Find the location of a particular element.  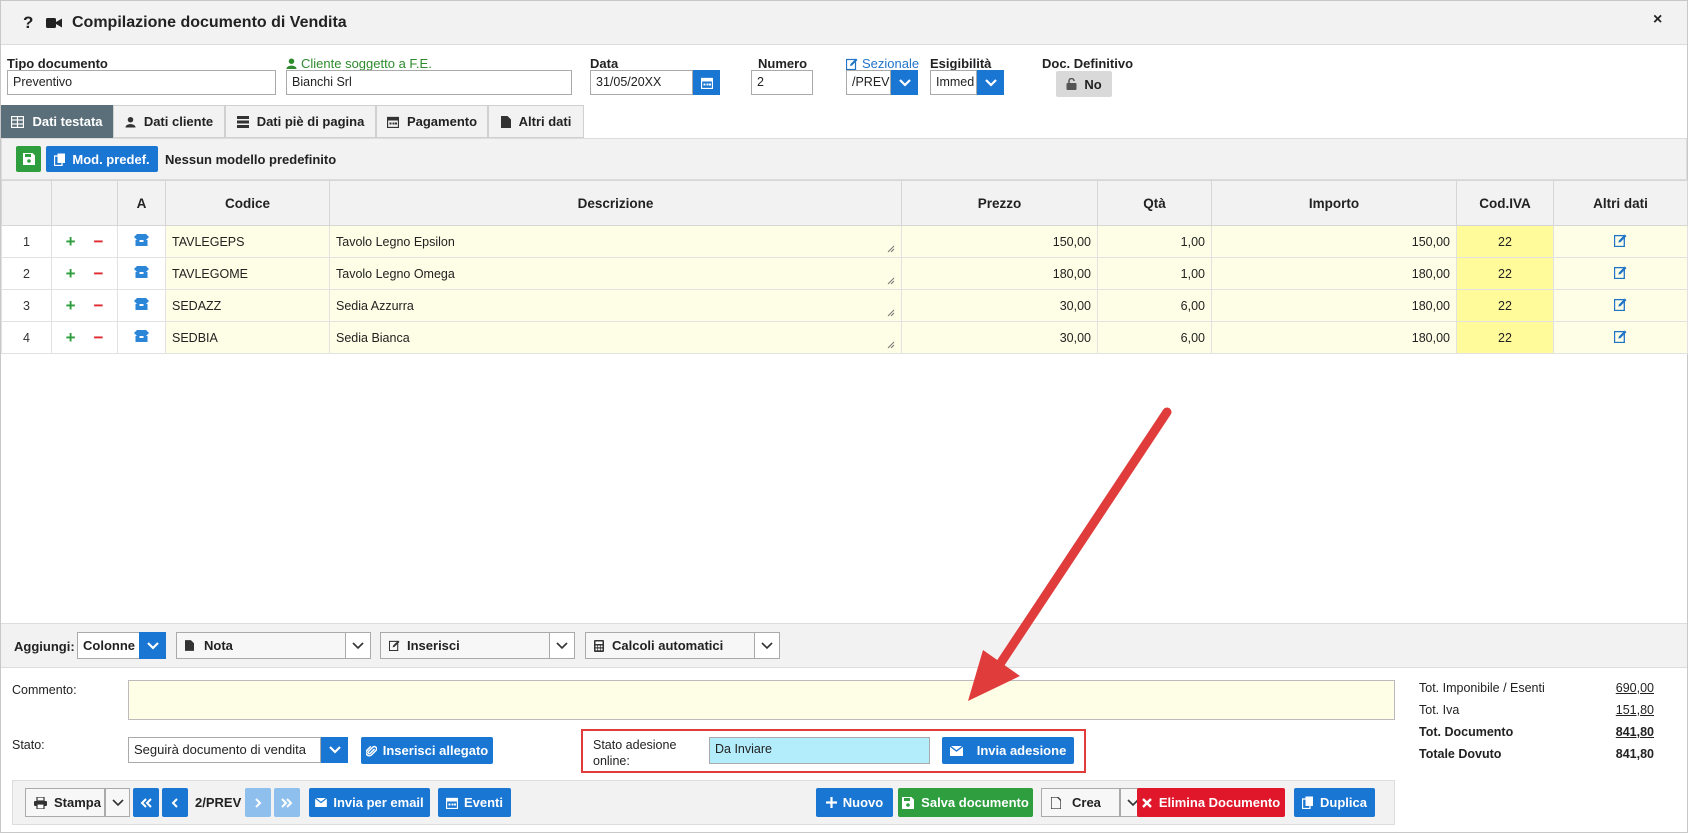

stampa-dropdown is located at coordinates (117, 802).